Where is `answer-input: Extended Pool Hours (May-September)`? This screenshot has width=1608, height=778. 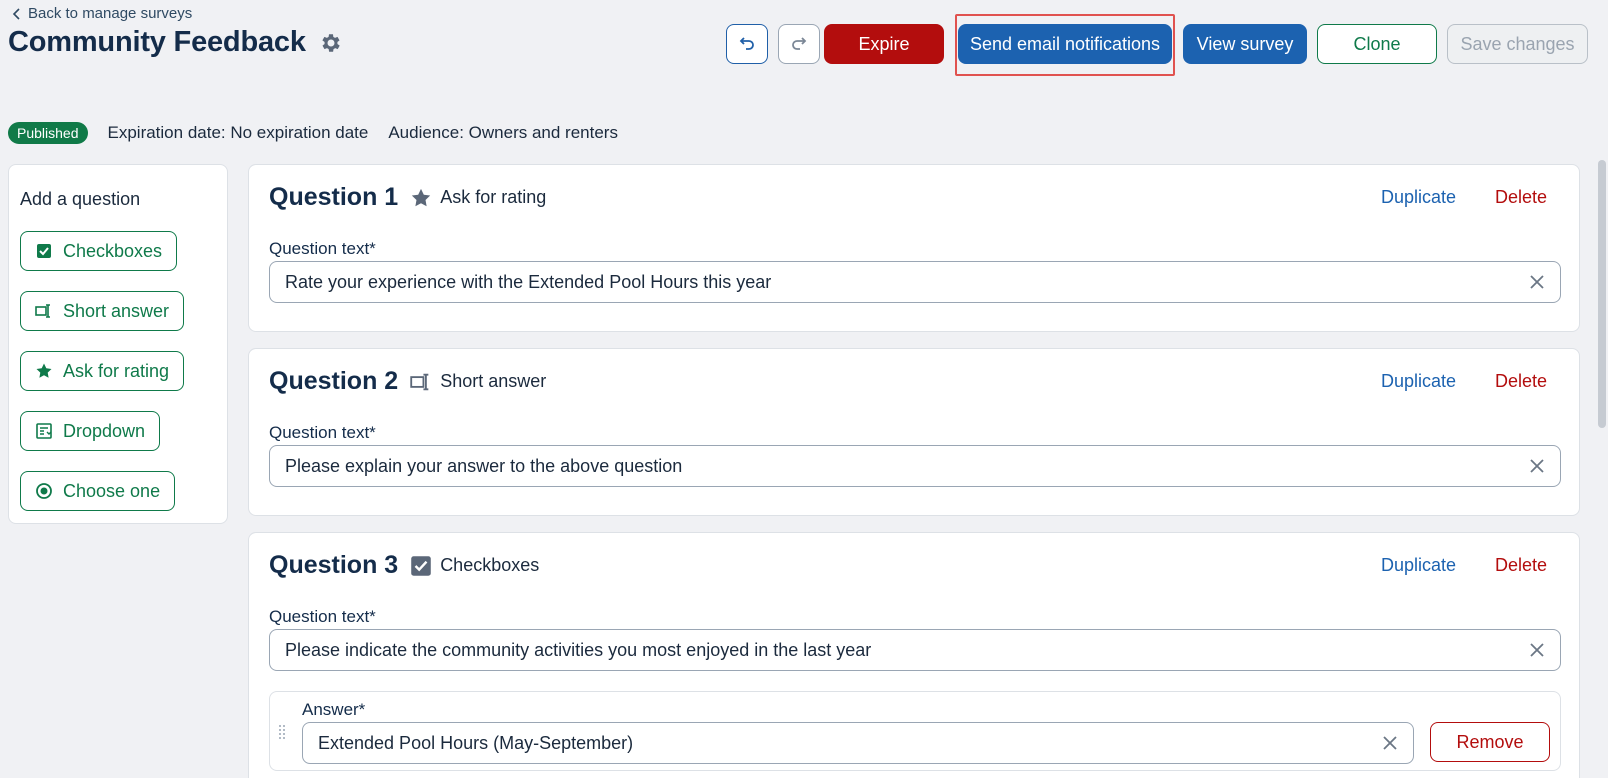
answer-input: Extended Pool Hours (May-September) is located at coordinates (858, 743).